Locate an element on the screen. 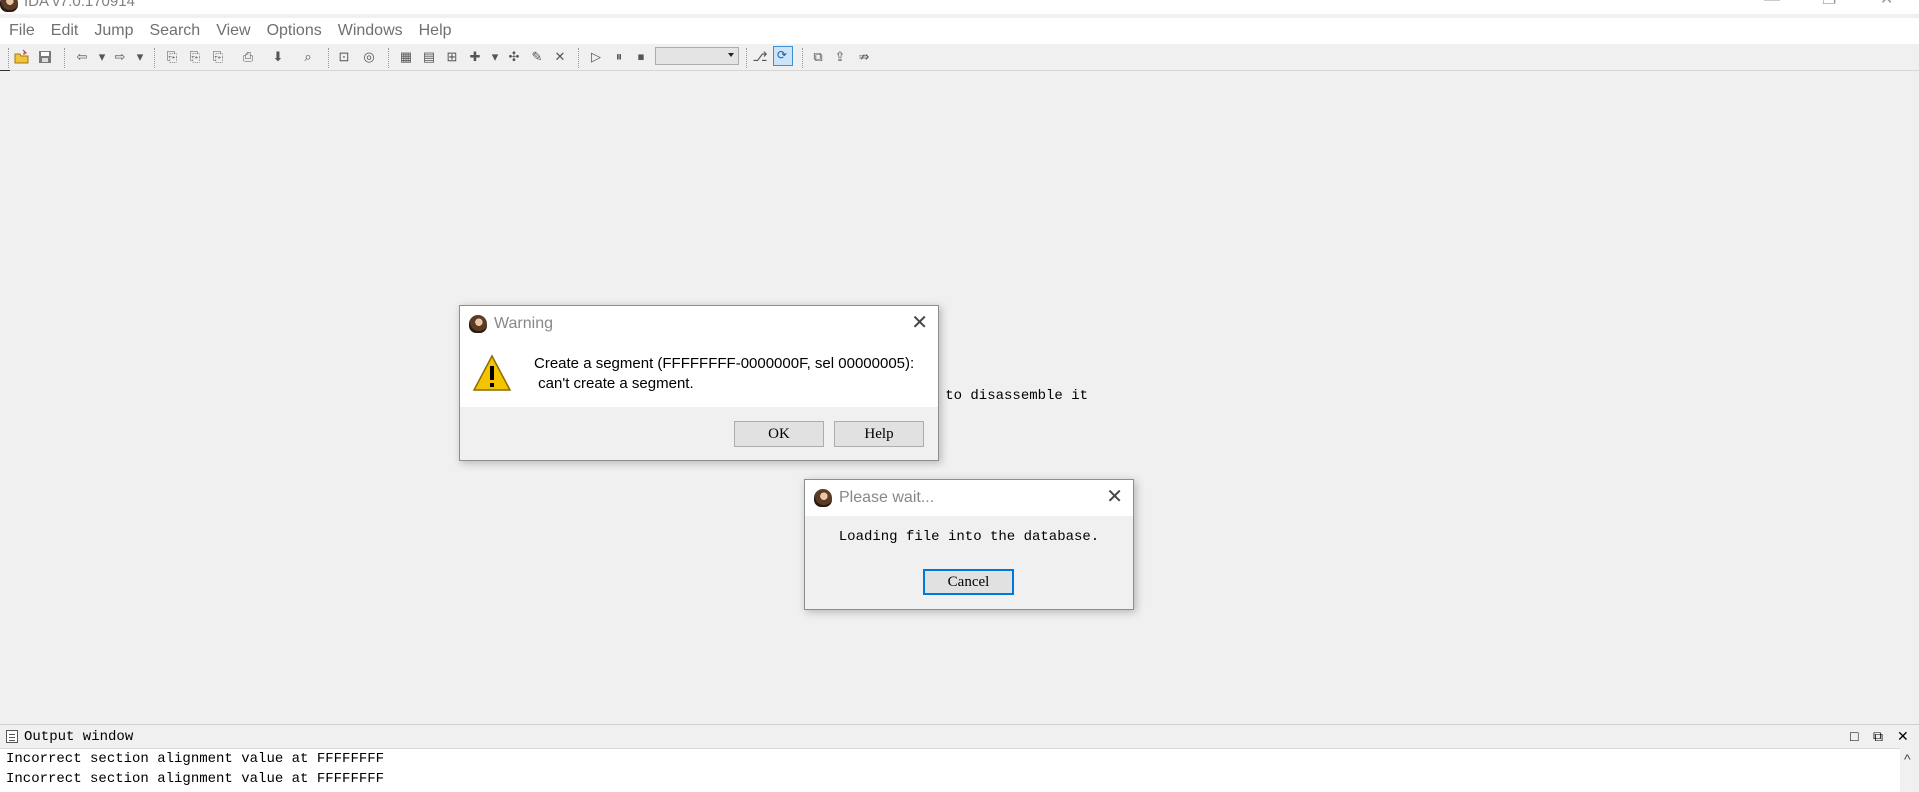 This screenshot has width=1919, height=792. breakpoint-list-icon: ⧉ is located at coordinates (818, 57).